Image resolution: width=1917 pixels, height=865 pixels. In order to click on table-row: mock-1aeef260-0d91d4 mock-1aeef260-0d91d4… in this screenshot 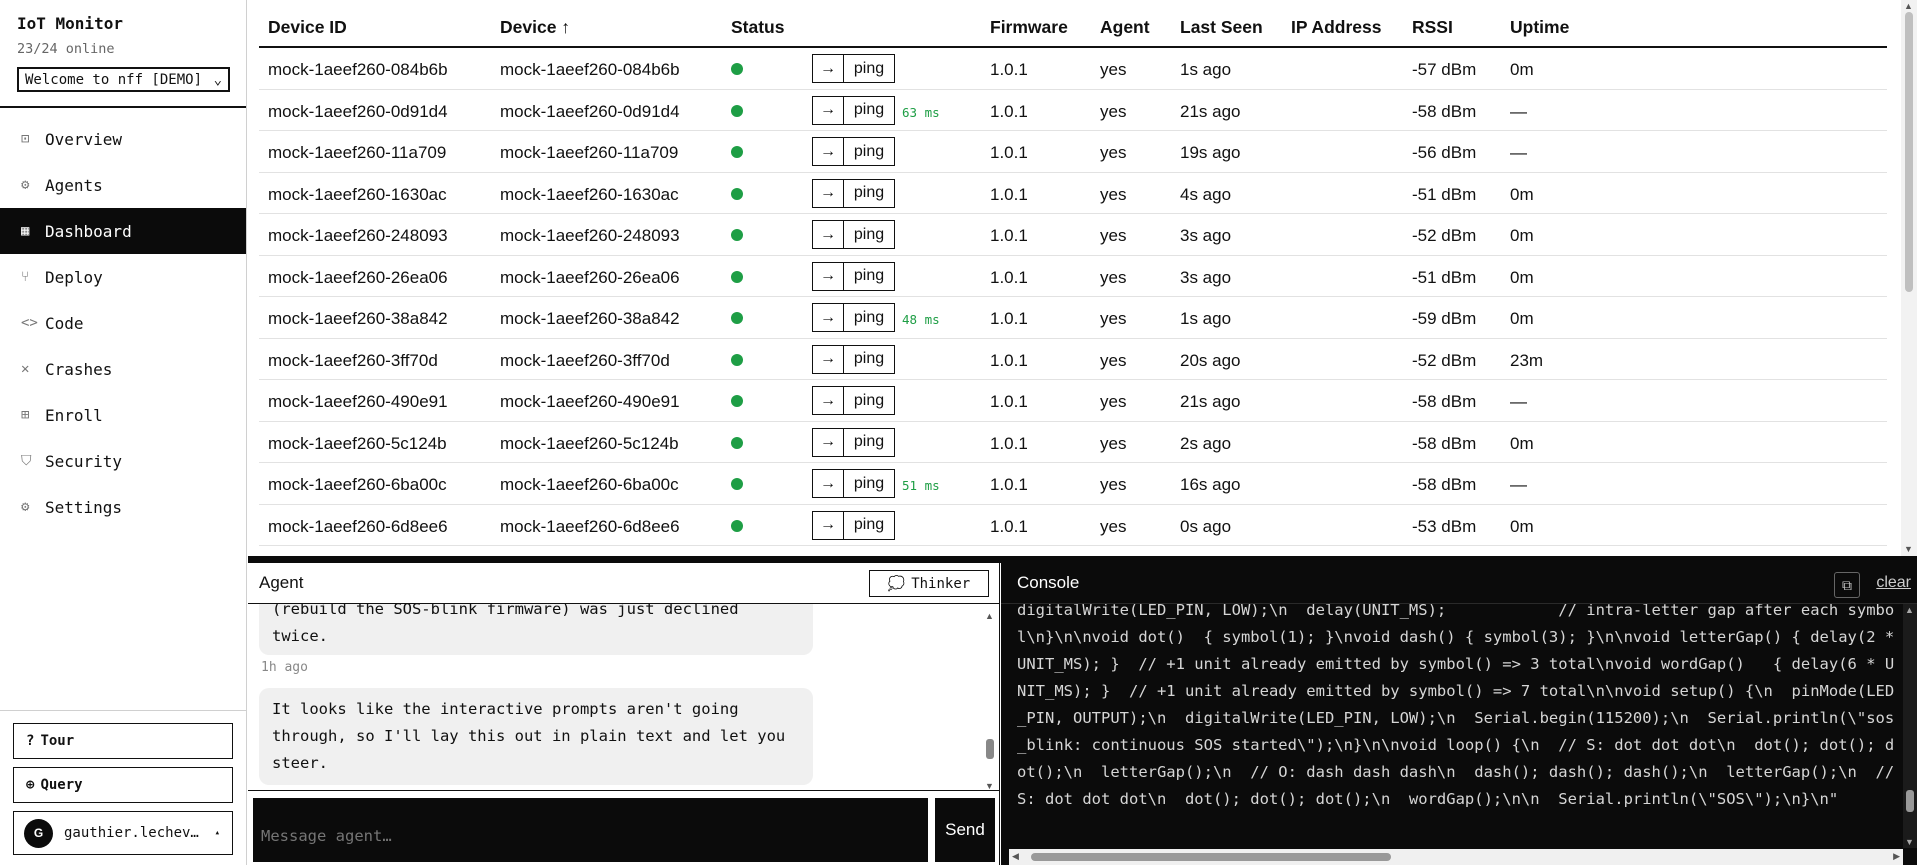, I will do `click(1073, 110)`.